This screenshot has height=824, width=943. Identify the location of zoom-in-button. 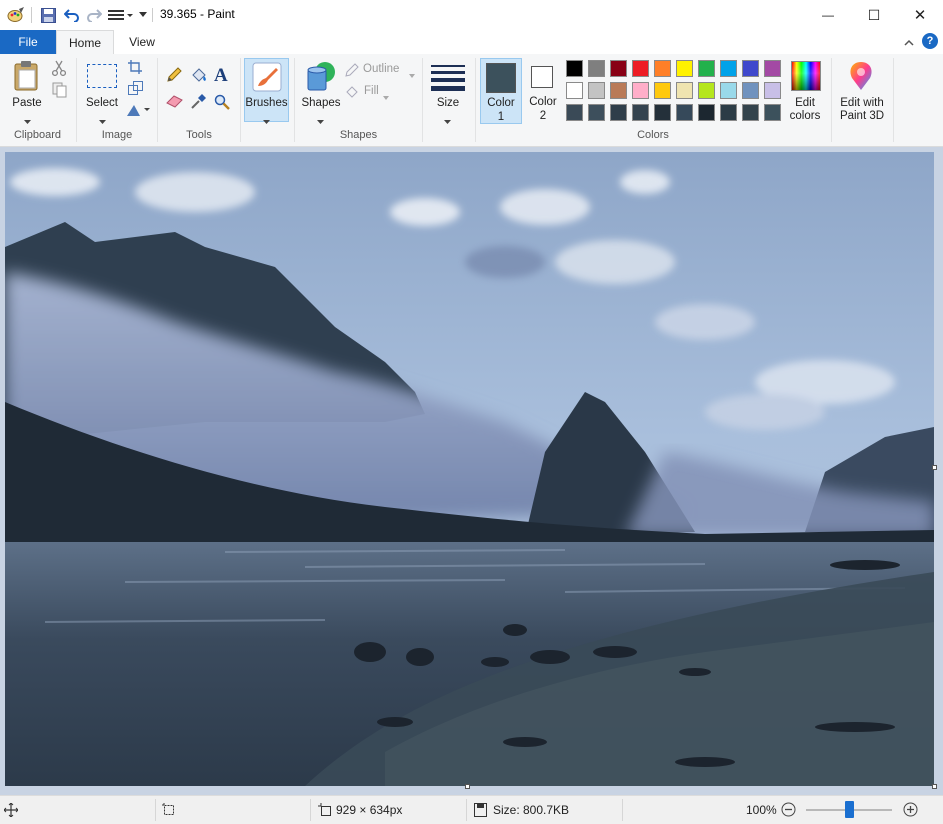
(911, 810).